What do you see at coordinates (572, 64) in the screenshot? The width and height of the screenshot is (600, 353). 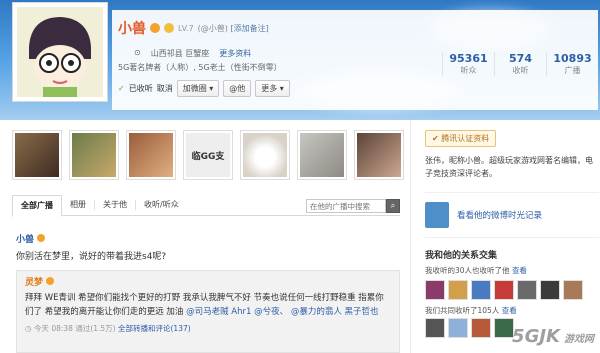 I see `stat-broadcasts: 10893 广播` at bounding box center [572, 64].